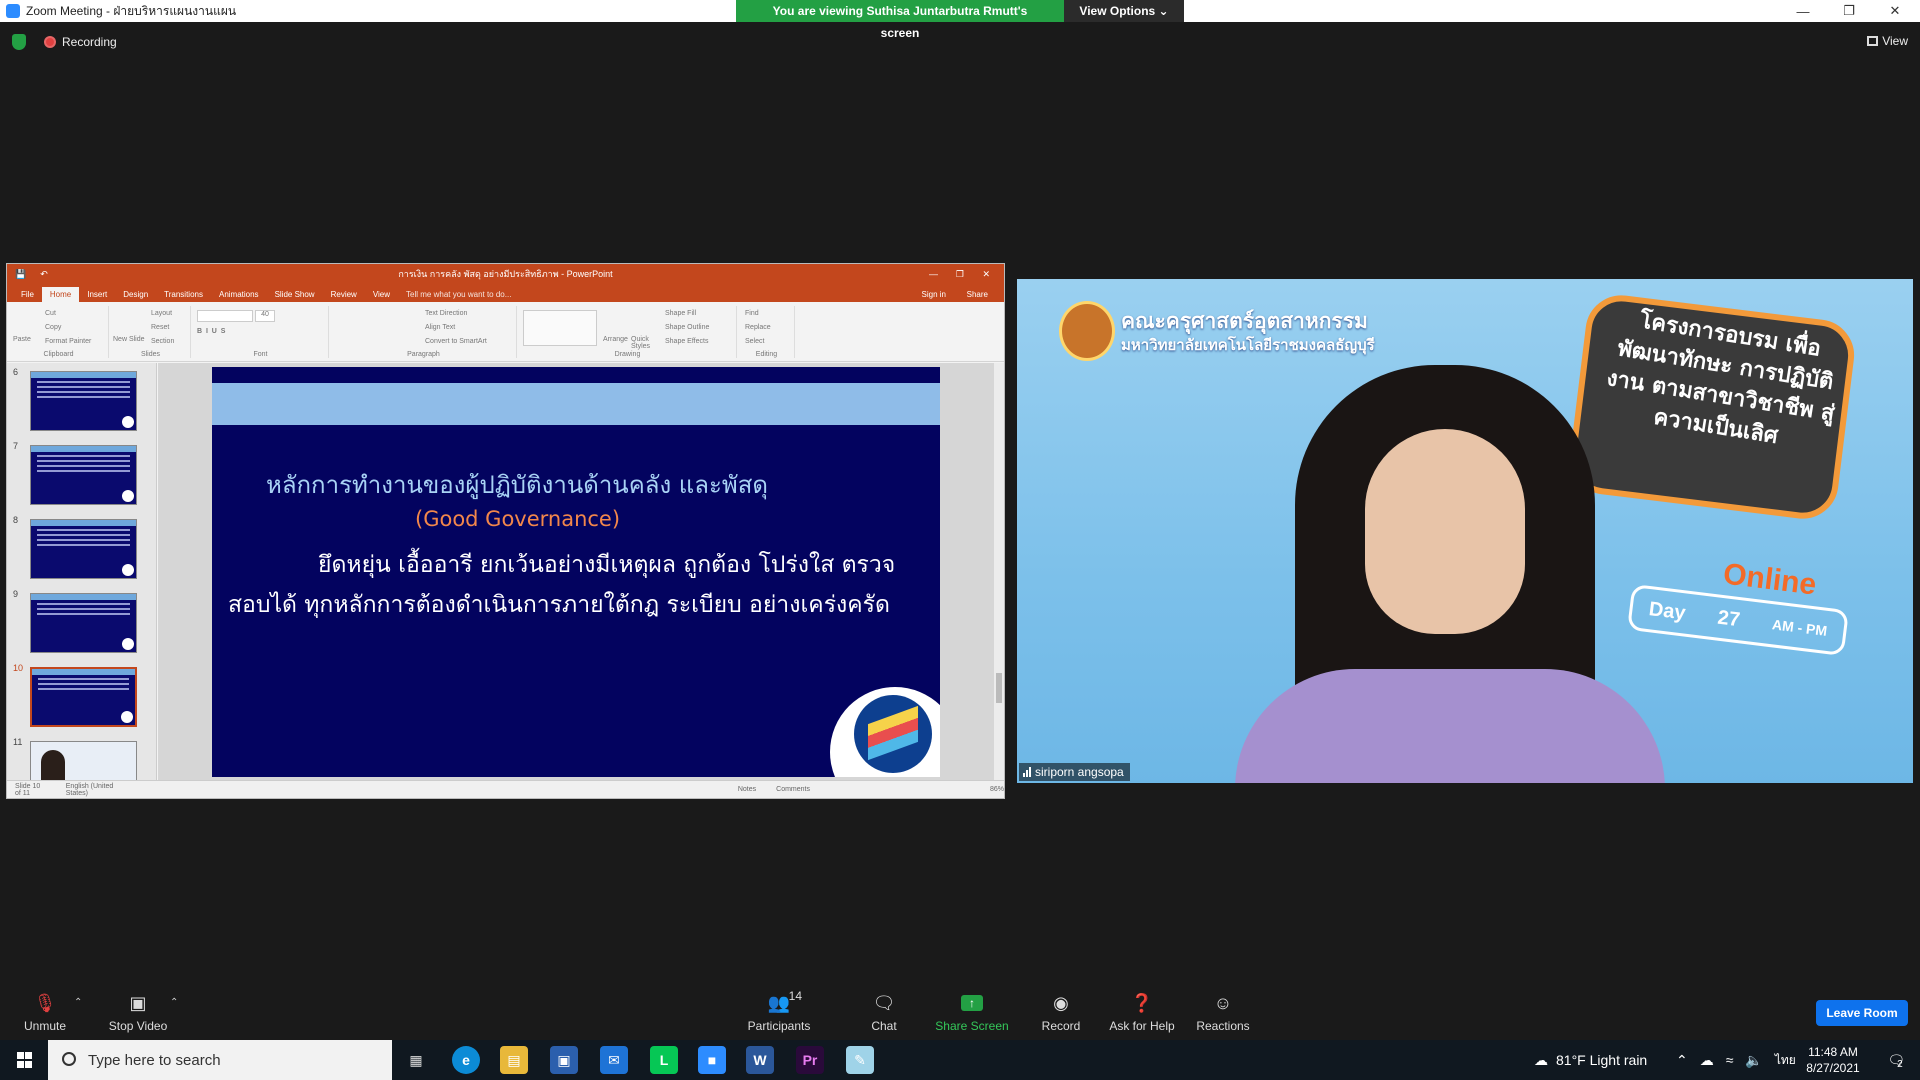  I want to click on ppt-minimize-icon: —, so click(933, 274).